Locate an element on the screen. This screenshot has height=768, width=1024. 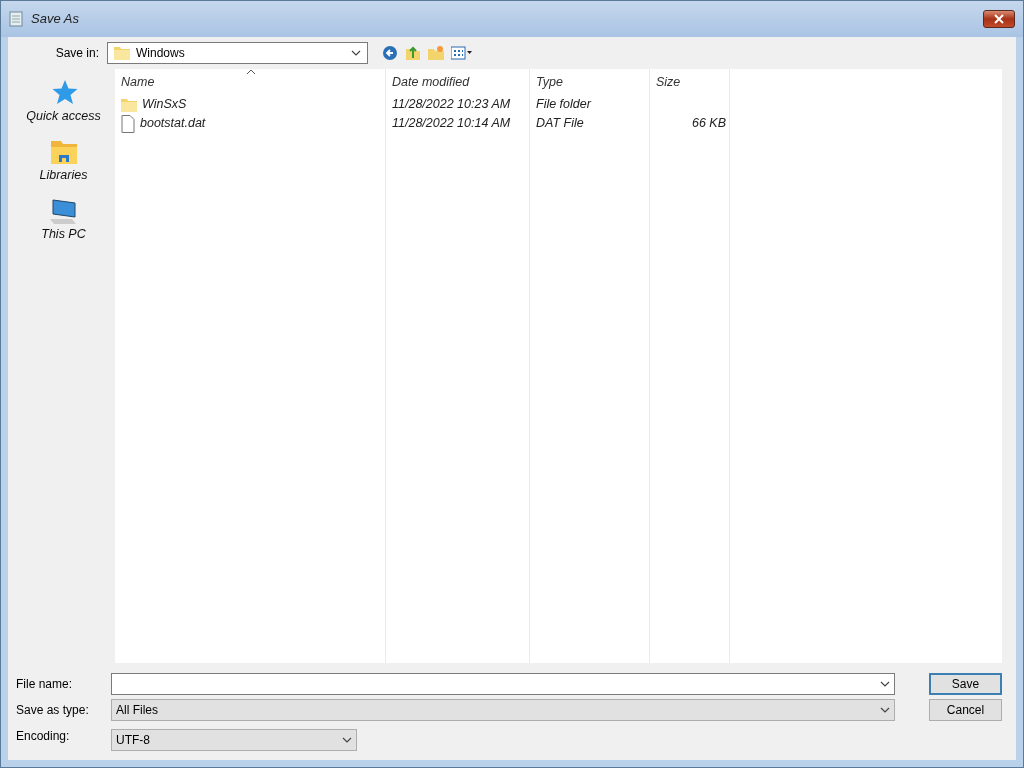
close-icon is located at coordinates (999, 19).